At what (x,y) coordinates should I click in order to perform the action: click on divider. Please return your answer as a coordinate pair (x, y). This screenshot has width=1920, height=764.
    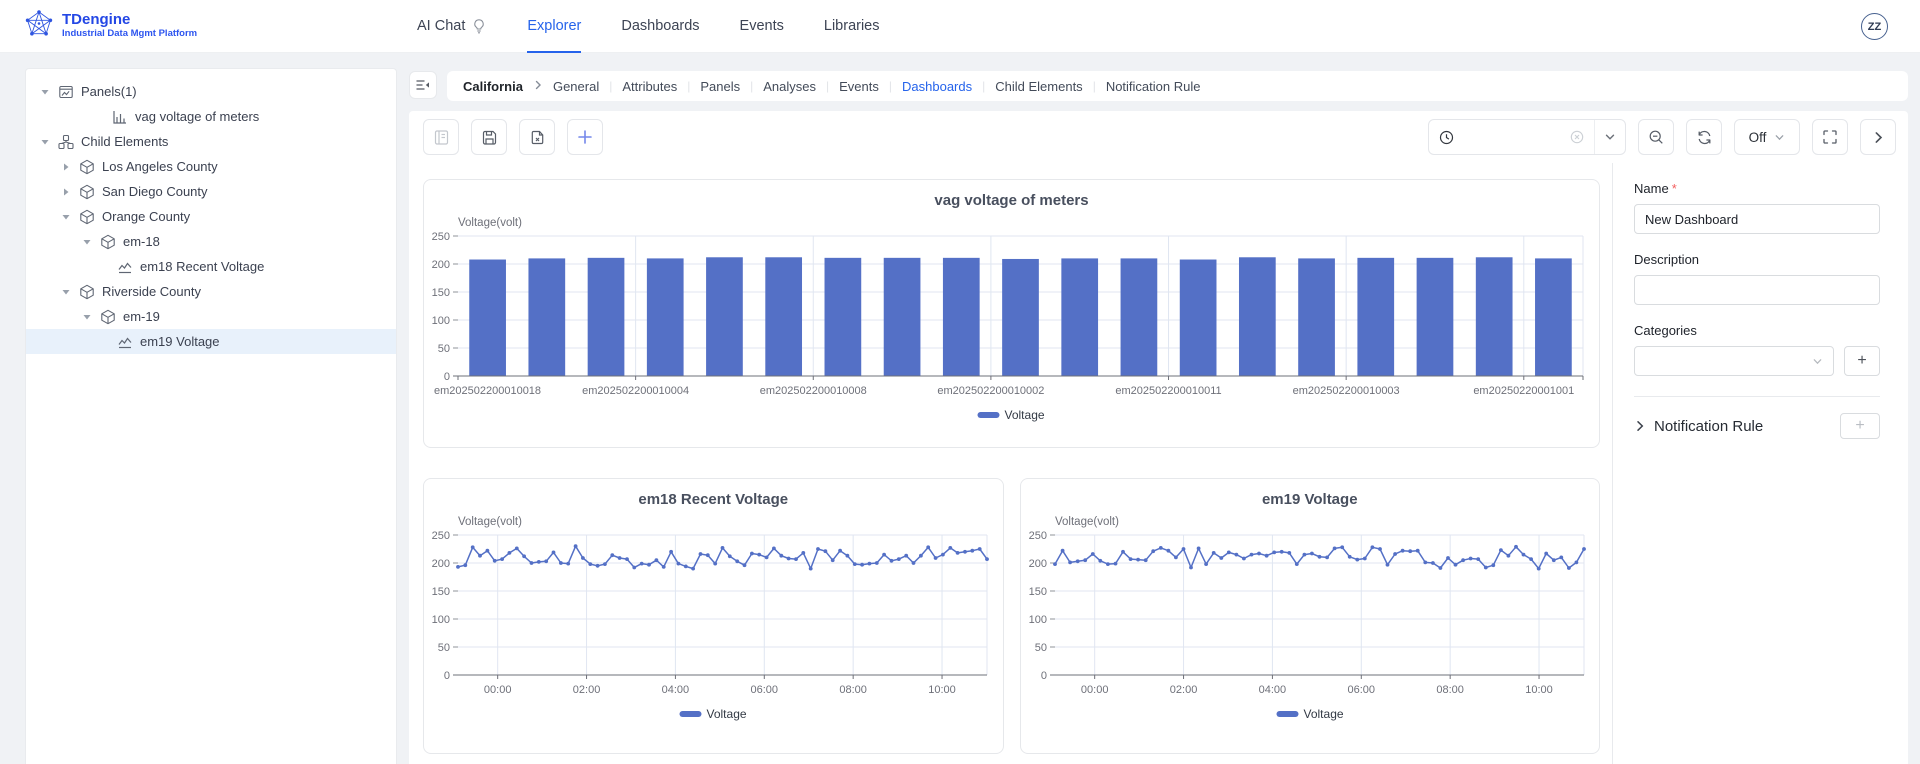
    Looking at the image, I should click on (1757, 396).